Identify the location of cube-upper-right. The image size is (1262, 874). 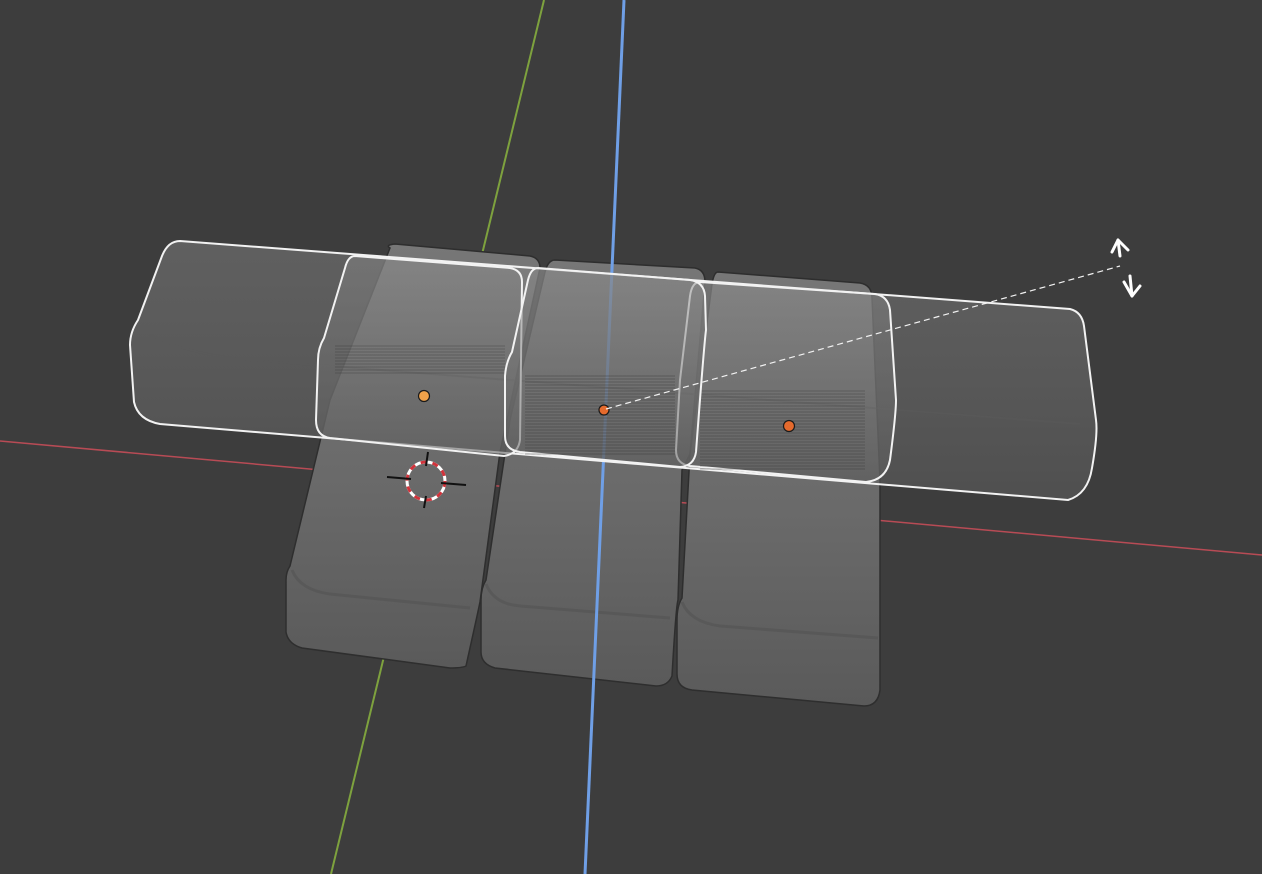
(786, 382).